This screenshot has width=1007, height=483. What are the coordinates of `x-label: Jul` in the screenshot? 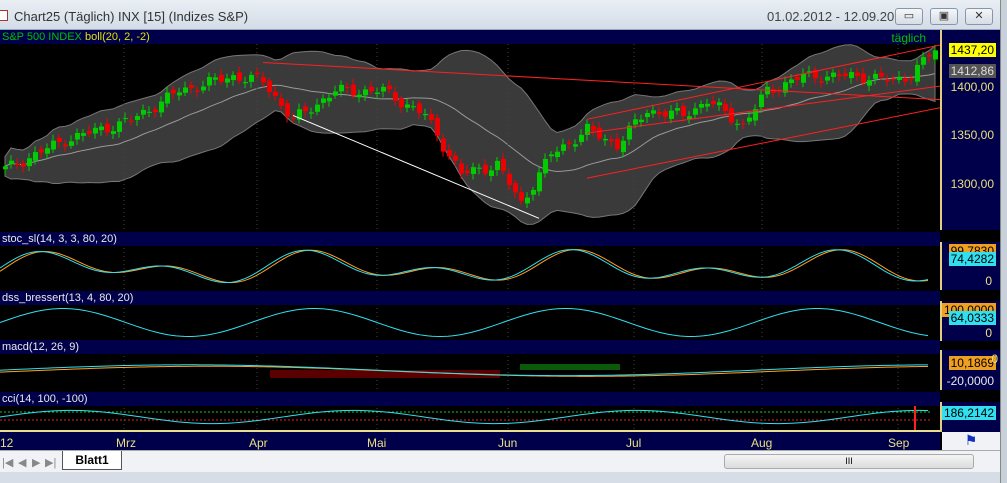 It's located at (634, 443).